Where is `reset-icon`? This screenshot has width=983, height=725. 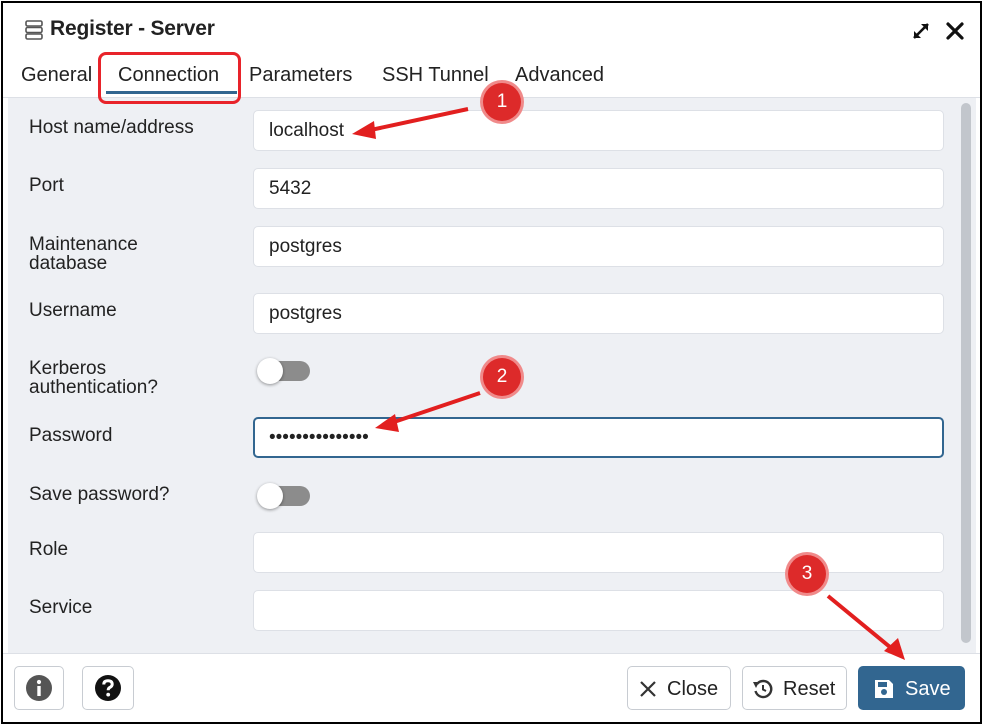
reset-icon is located at coordinates (763, 689).